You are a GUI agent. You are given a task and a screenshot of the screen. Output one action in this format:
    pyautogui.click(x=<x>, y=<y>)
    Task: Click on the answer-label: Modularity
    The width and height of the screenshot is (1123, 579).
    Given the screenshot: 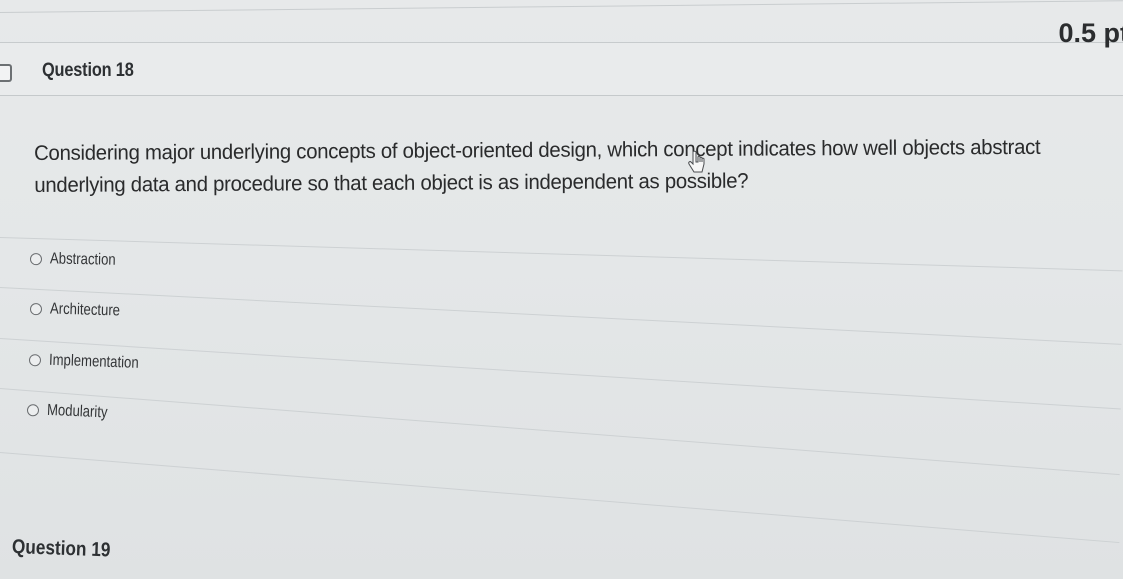 What is the action you would take?
    pyautogui.click(x=77, y=411)
    